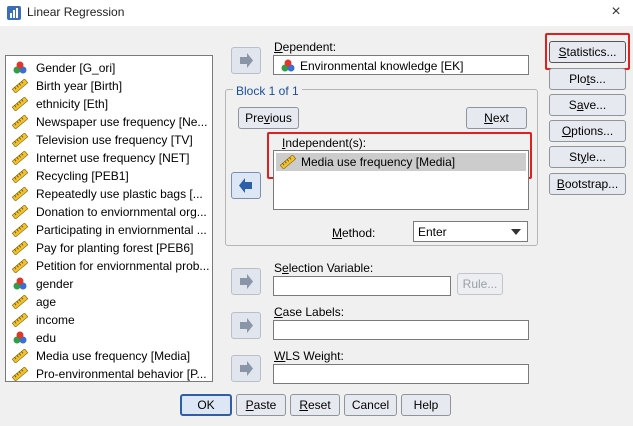 The image size is (633, 426). What do you see at coordinates (261, 405) in the screenshot?
I see `paste-button: Paste` at bounding box center [261, 405].